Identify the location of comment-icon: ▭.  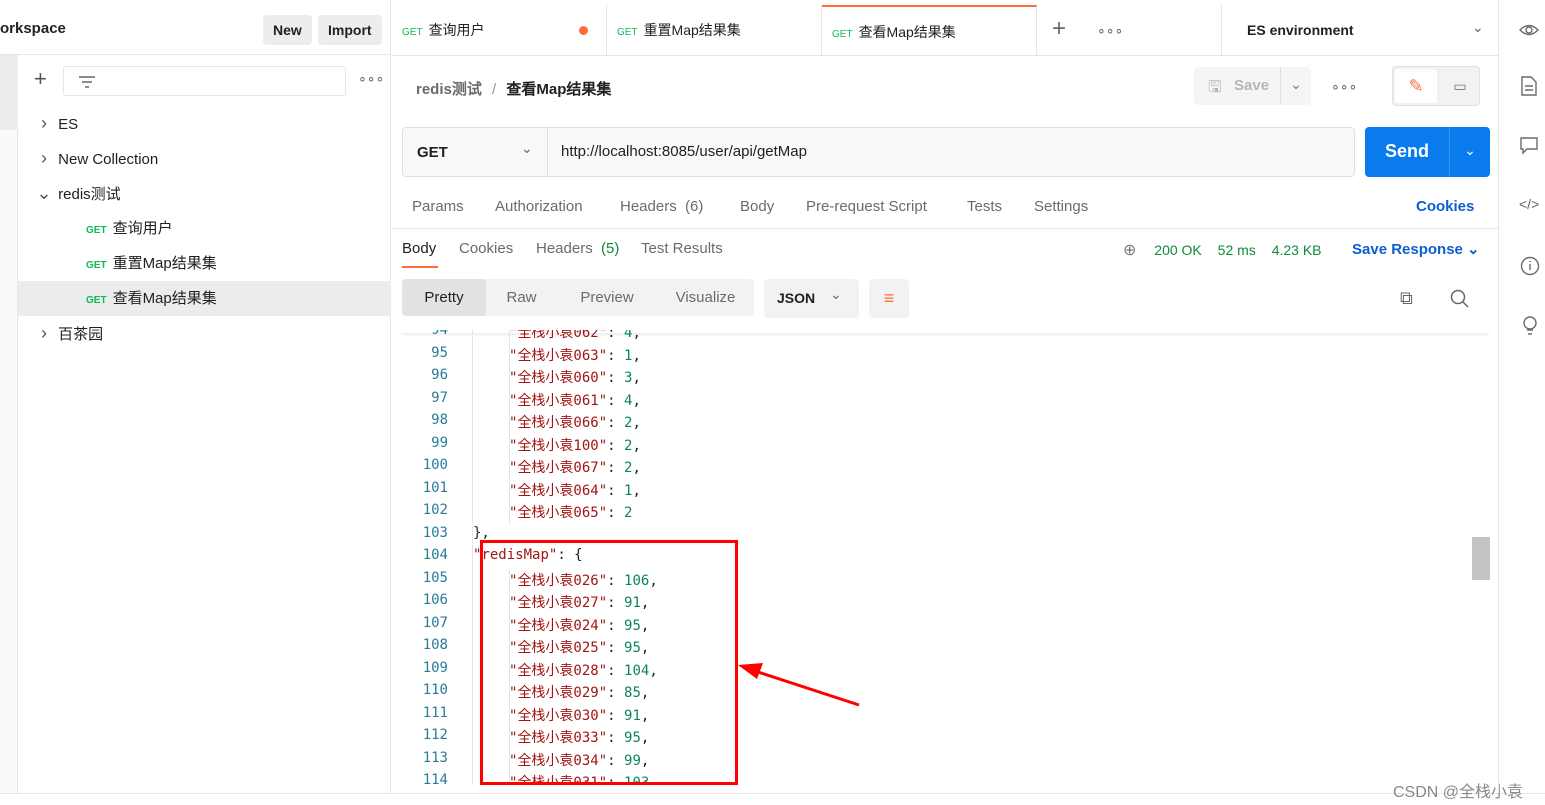
(1460, 86).